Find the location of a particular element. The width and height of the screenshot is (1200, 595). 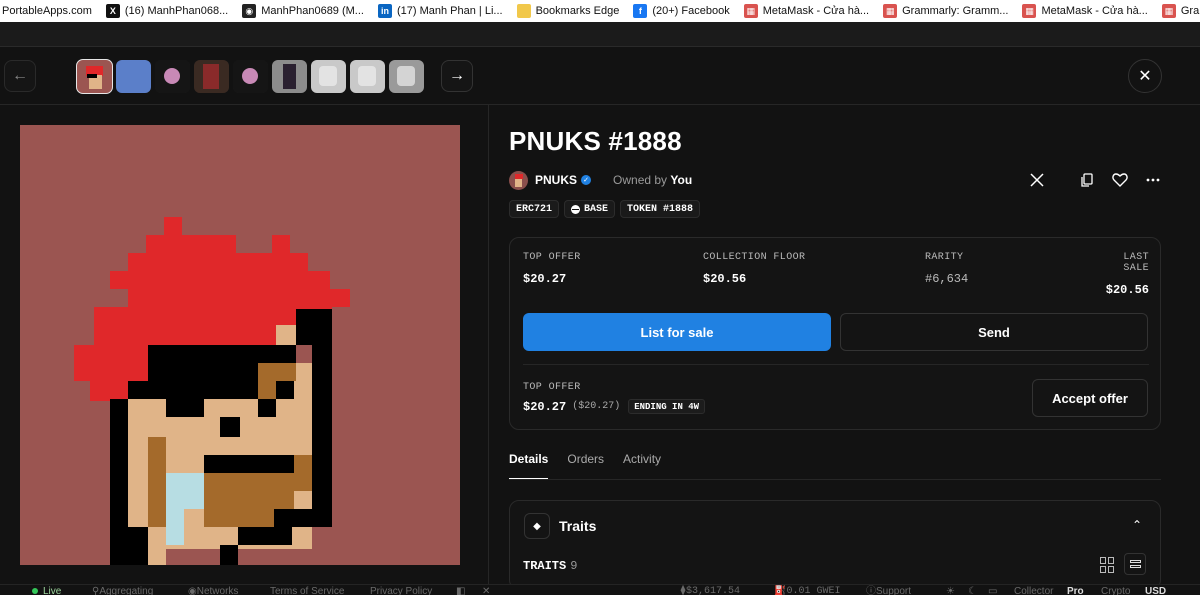

stat-collection-floor: COLLECTION FLOOR $20.56 is located at coordinates (754, 269).